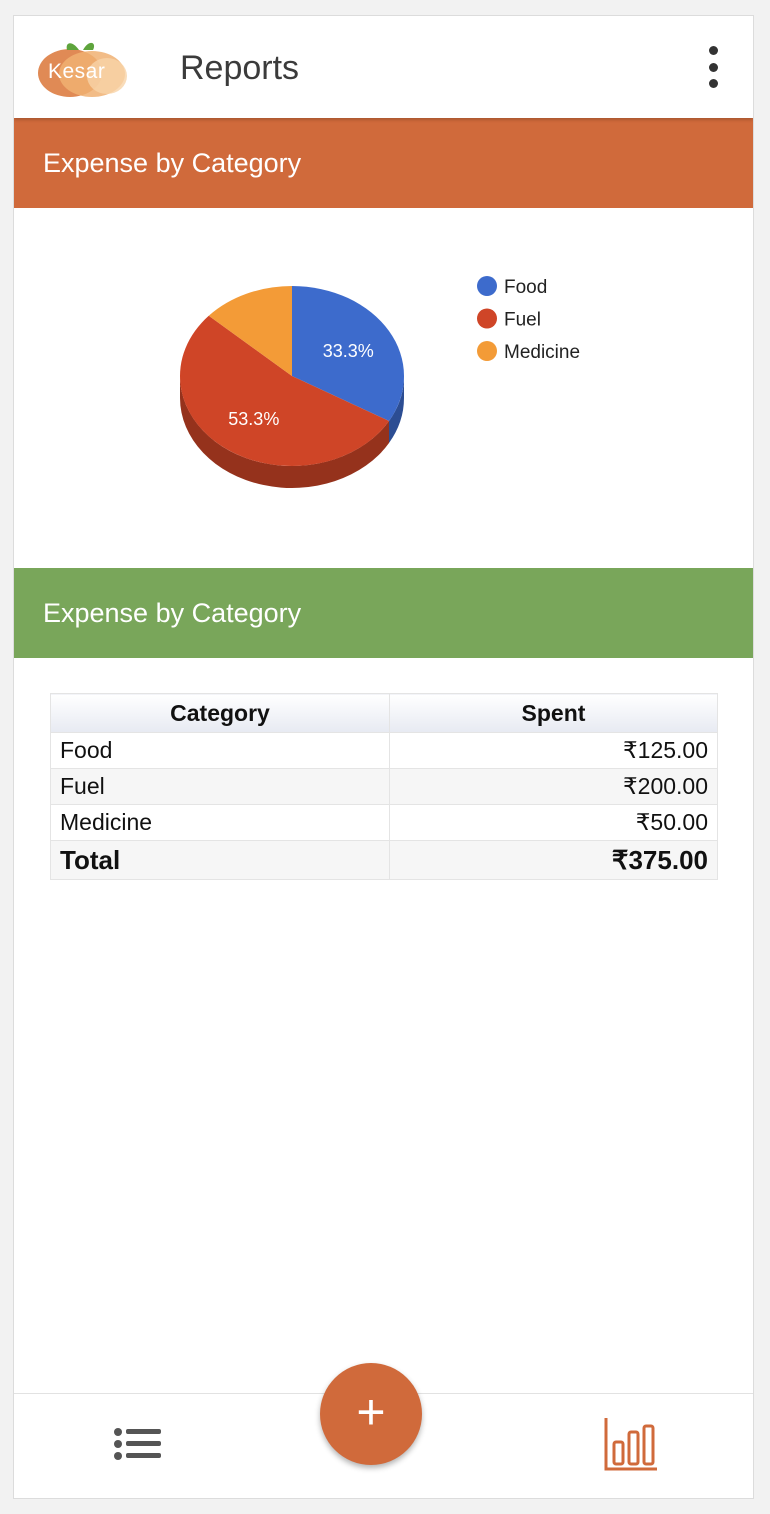  What do you see at coordinates (220, 822) in the screenshot?
I see `category-cell: Medicine` at bounding box center [220, 822].